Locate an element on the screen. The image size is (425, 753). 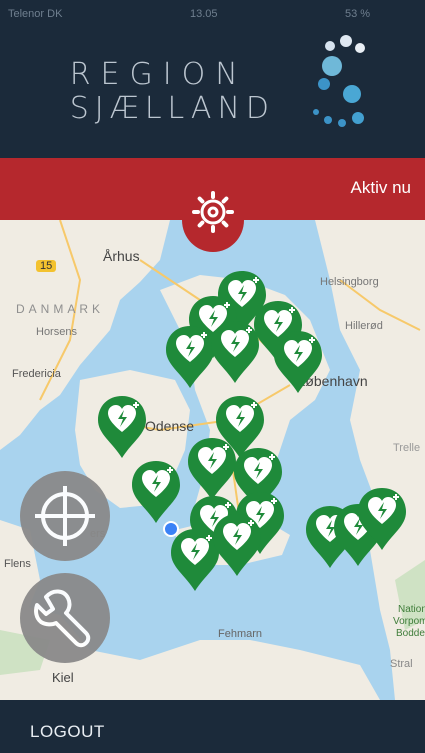
active-status-text: Aktiv nu is located at coordinates (380, 187).